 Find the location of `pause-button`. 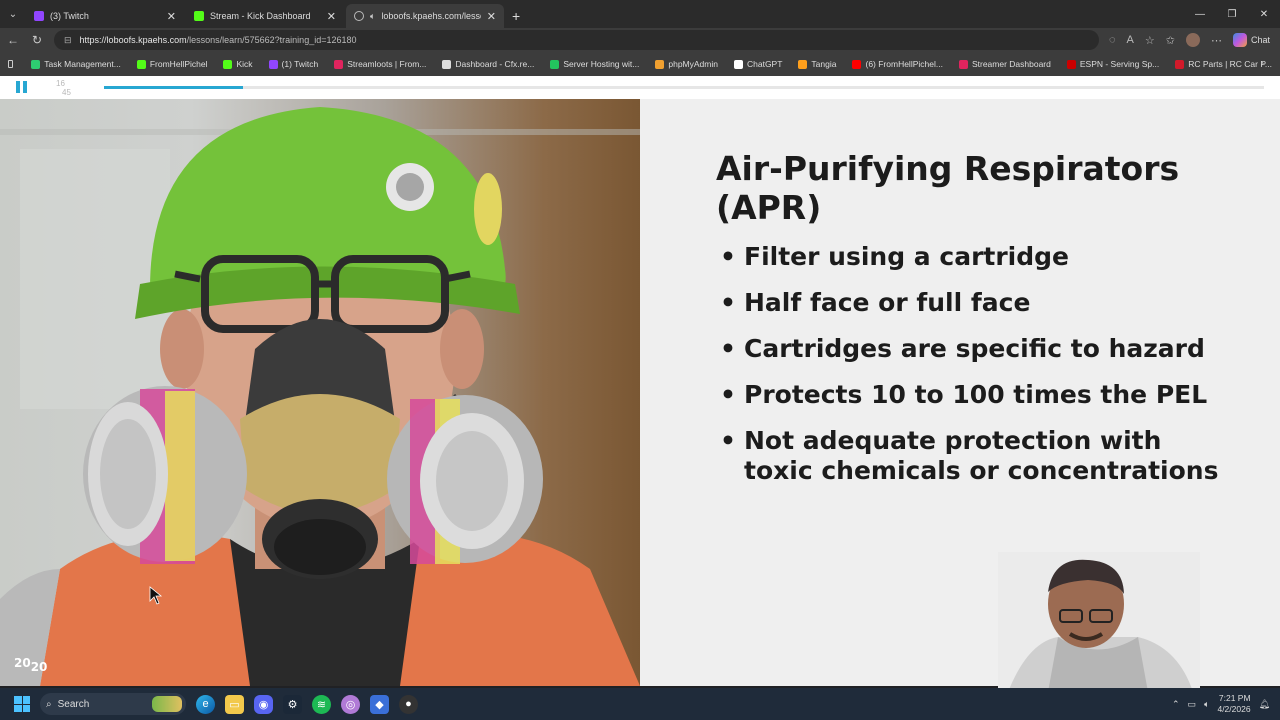

pause-button is located at coordinates (22, 87).